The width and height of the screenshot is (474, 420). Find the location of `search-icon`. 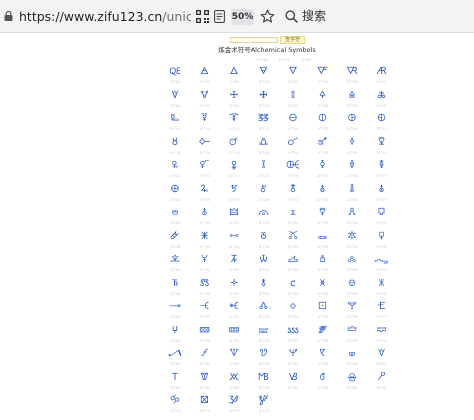

search-icon is located at coordinates (291, 16).